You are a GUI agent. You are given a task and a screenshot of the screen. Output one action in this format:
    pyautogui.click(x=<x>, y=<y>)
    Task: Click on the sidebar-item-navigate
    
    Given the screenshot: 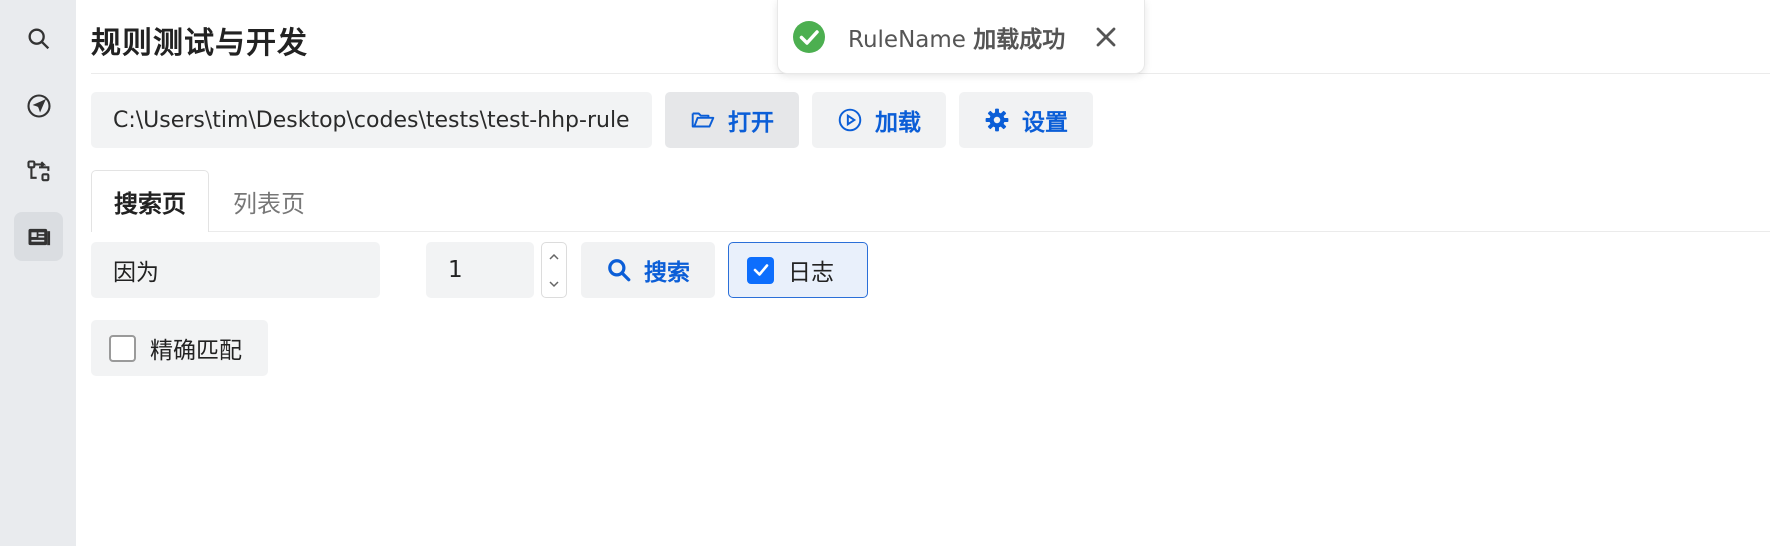 What is the action you would take?
    pyautogui.click(x=38, y=105)
    